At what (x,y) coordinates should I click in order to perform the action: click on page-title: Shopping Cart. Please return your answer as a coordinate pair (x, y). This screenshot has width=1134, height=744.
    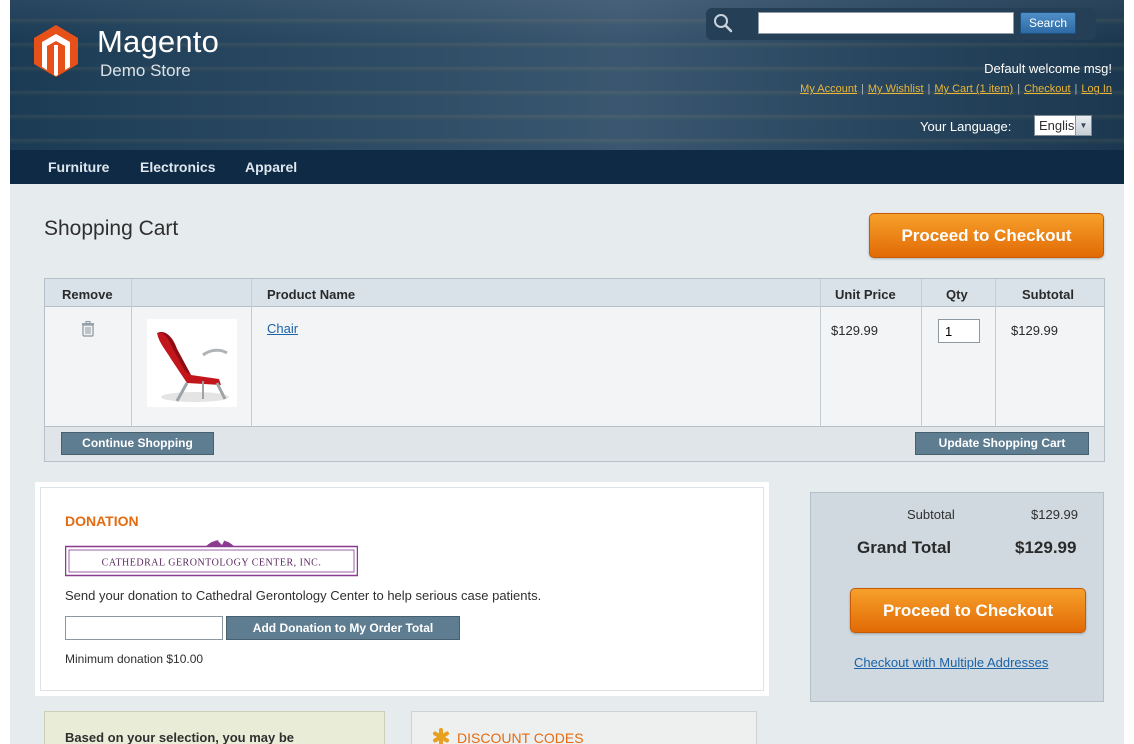
    Looking at the image, I should click on (111, 228).